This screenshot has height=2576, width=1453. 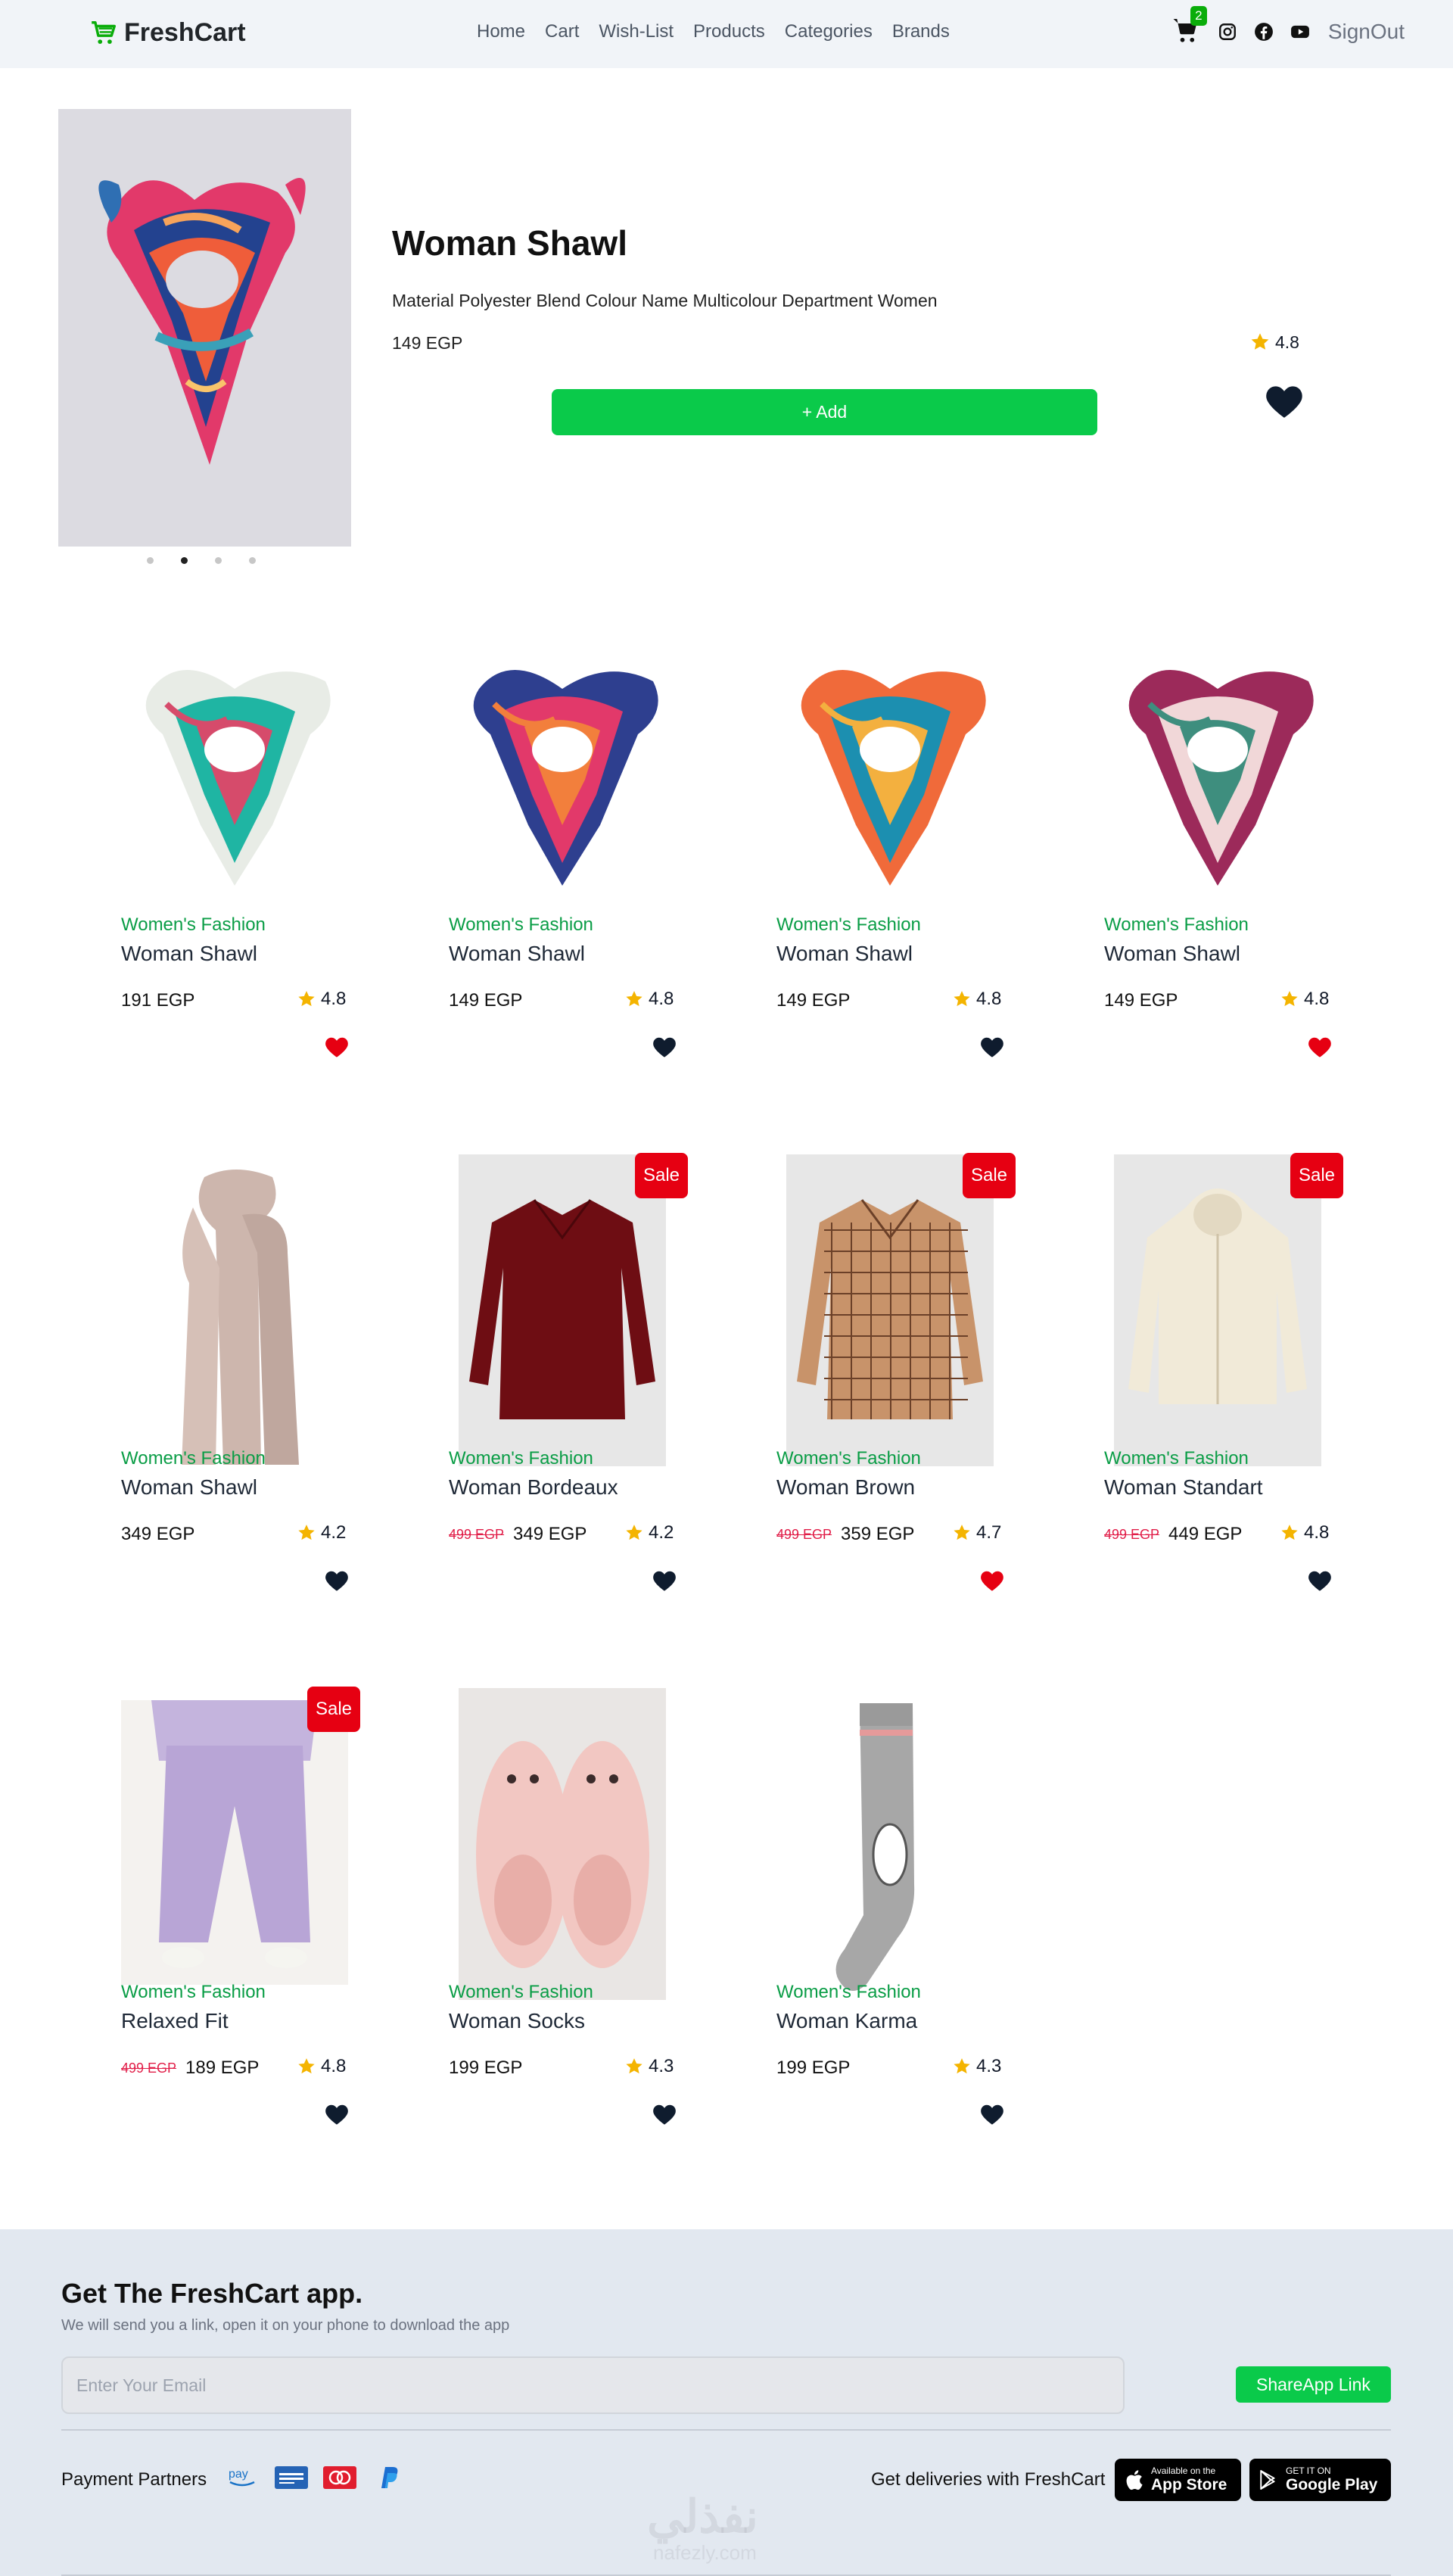 I want to click on cart-button: 2, so click(x=1189, y=26).